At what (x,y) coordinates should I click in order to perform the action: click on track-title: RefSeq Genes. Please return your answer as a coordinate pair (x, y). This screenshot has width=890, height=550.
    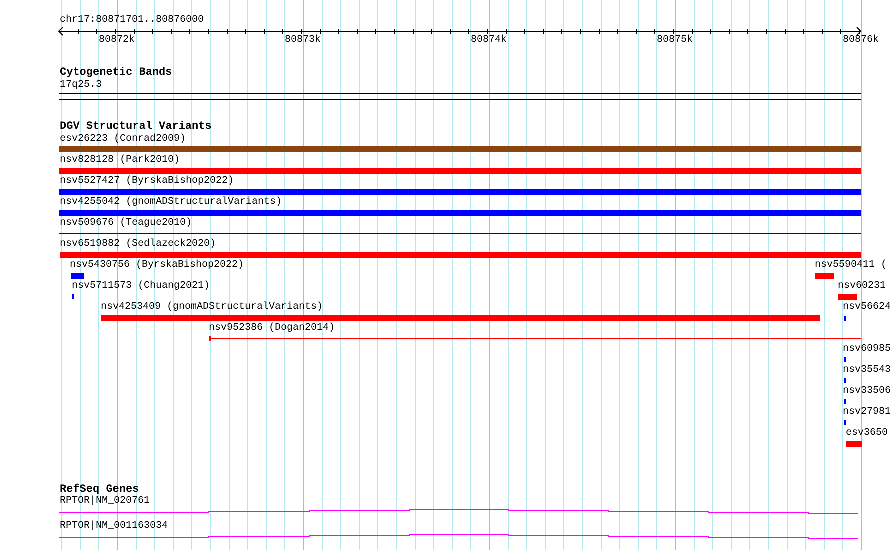
    Looking at the image, I should click on (100, 490).